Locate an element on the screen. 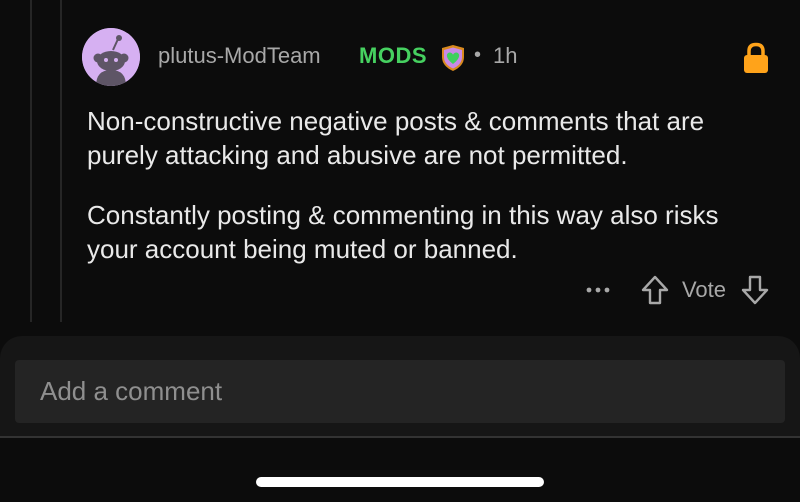  thread-line-outer is located at coordinates (31, 161).